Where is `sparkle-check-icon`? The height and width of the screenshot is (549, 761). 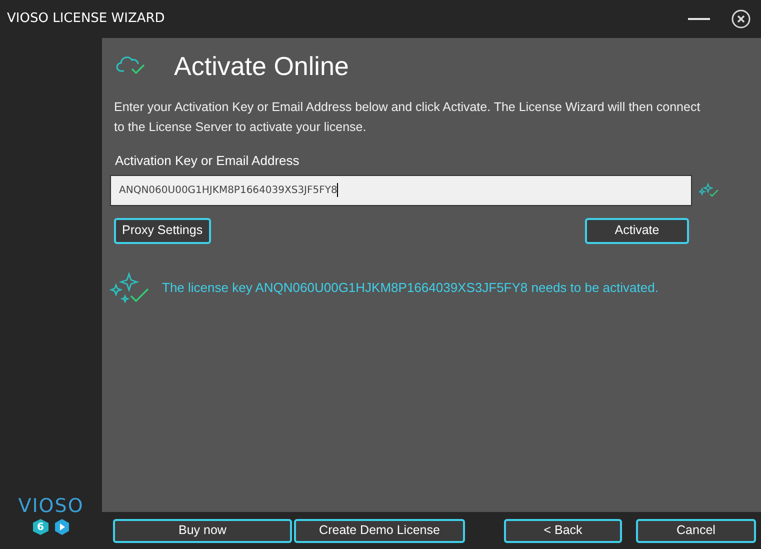
sparkle-check-icon is located at coordinates (710, 190).